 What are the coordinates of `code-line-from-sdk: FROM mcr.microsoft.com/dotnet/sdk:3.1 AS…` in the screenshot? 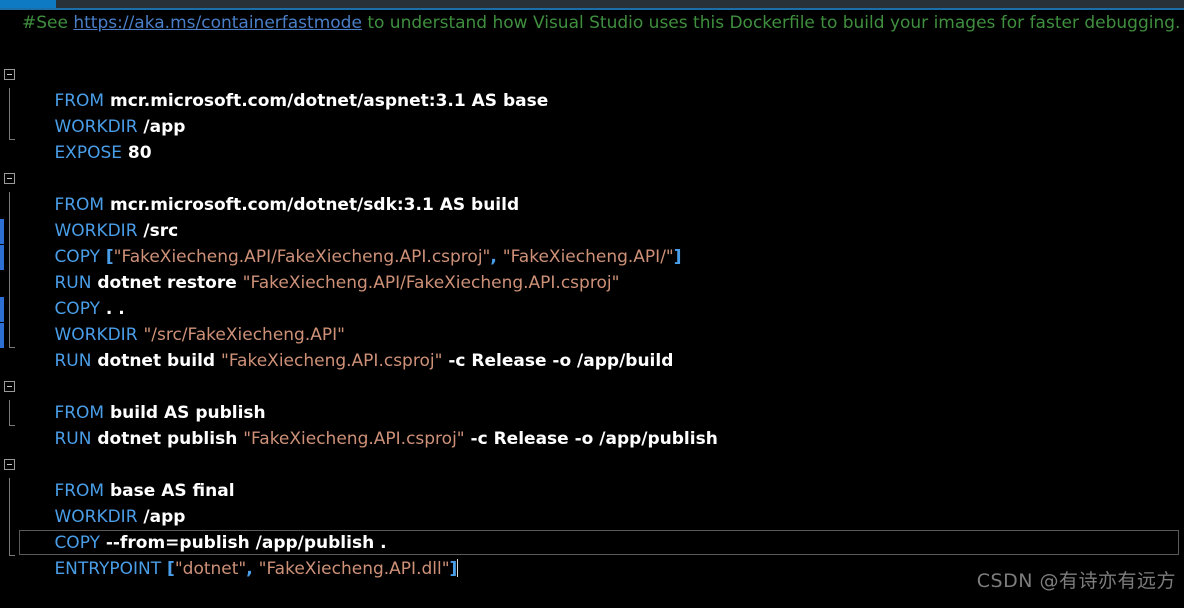 It's located at (592, 190).